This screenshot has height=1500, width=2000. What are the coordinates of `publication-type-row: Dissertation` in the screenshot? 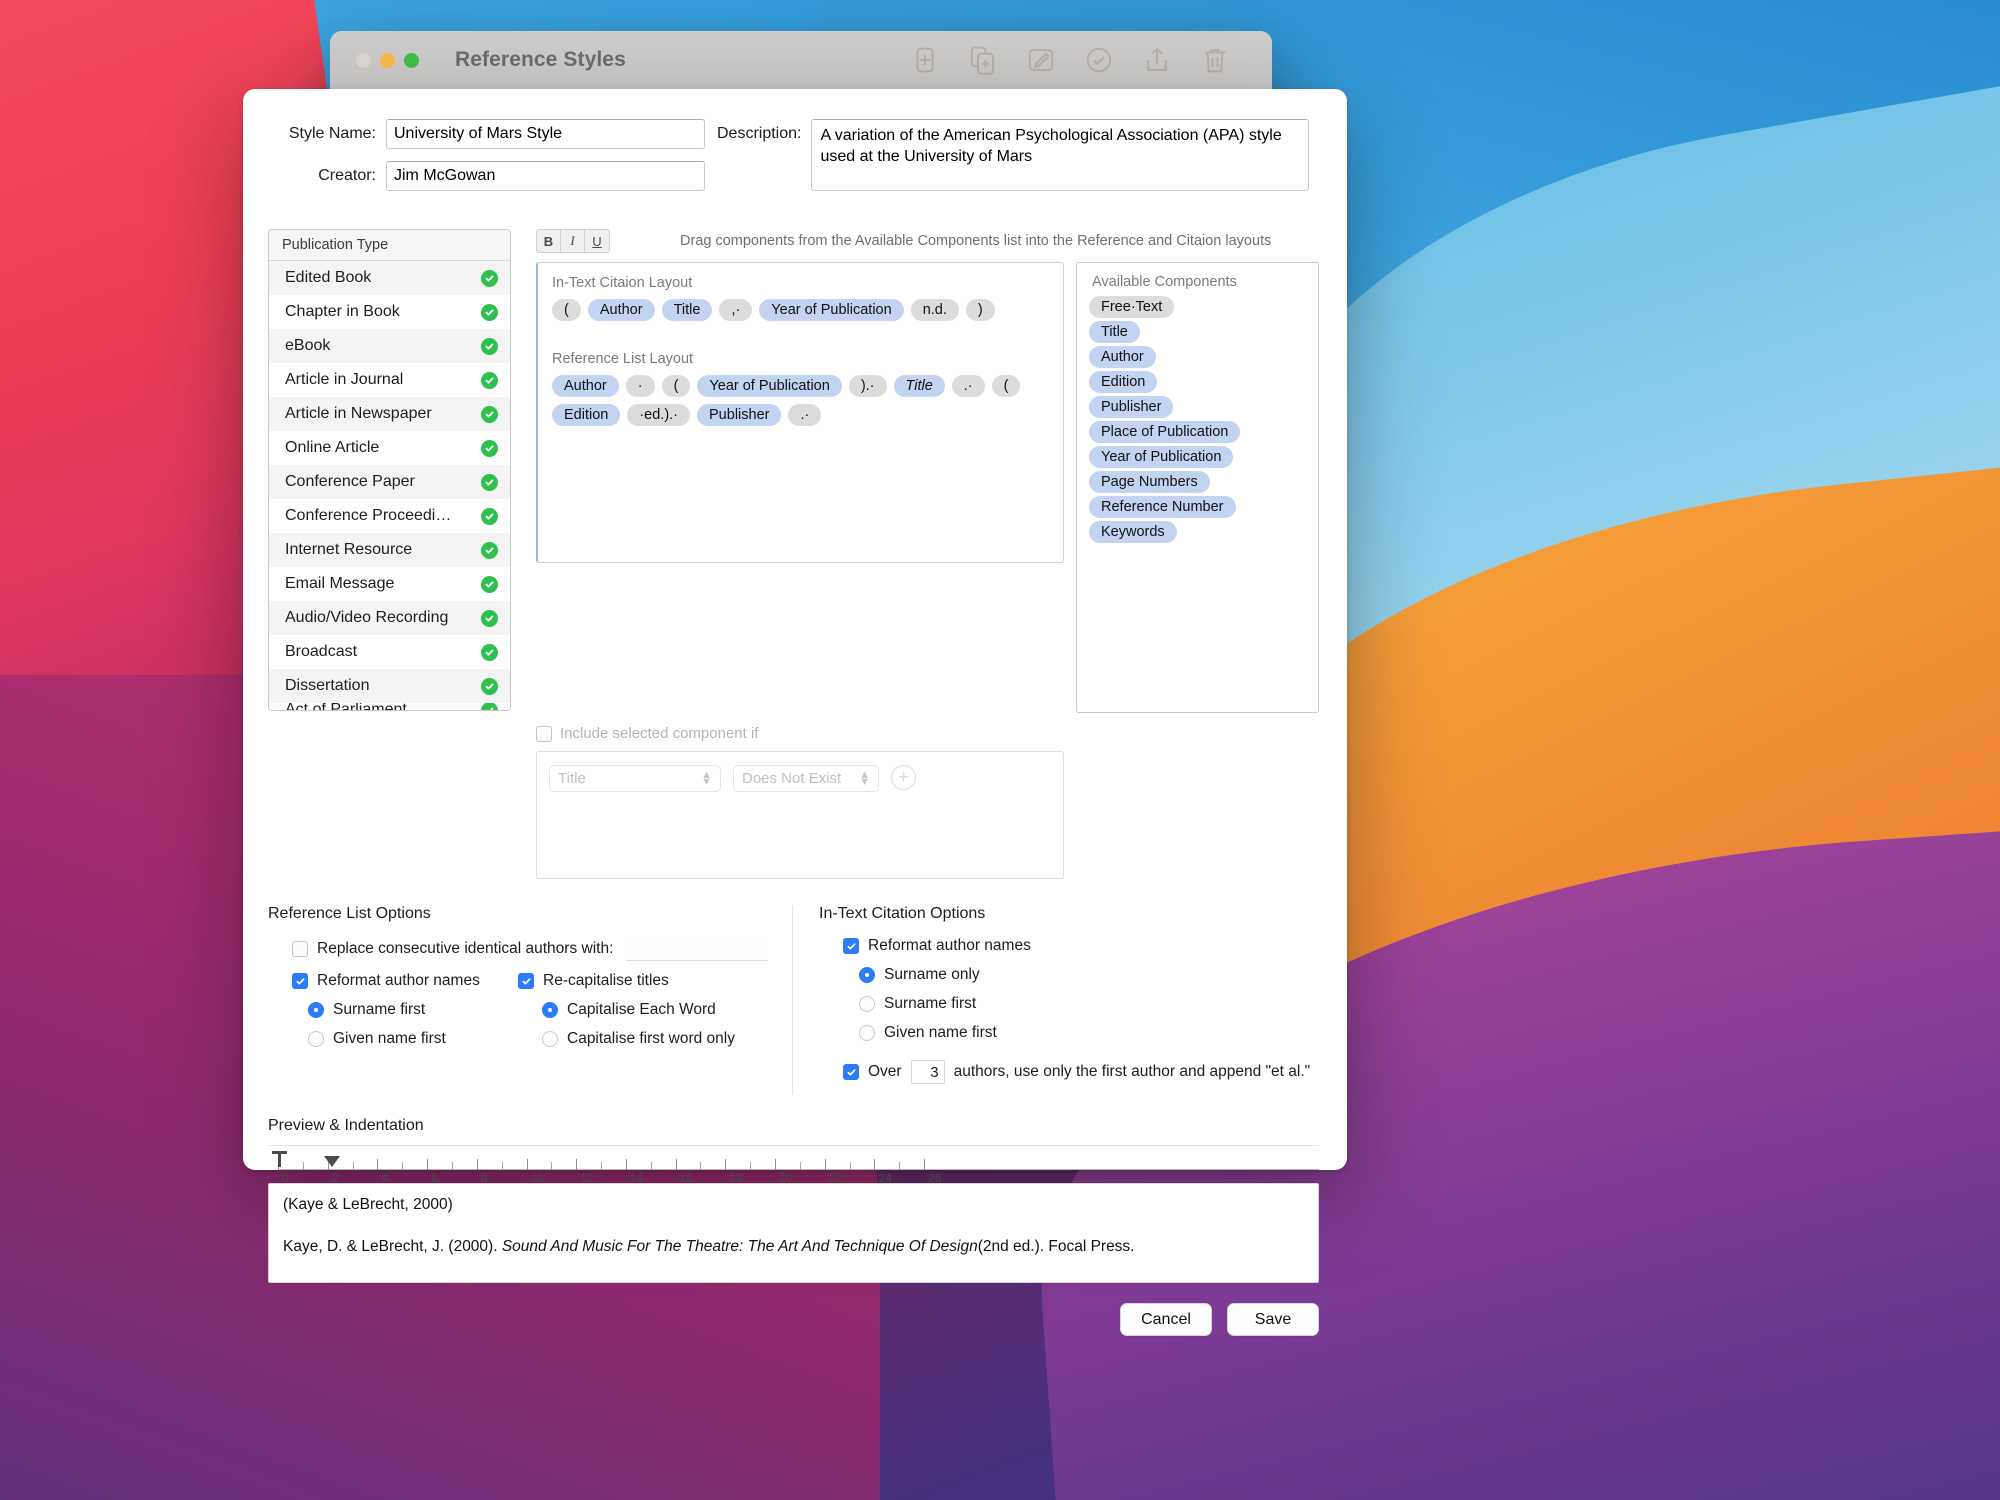 It's located at (389, 686).